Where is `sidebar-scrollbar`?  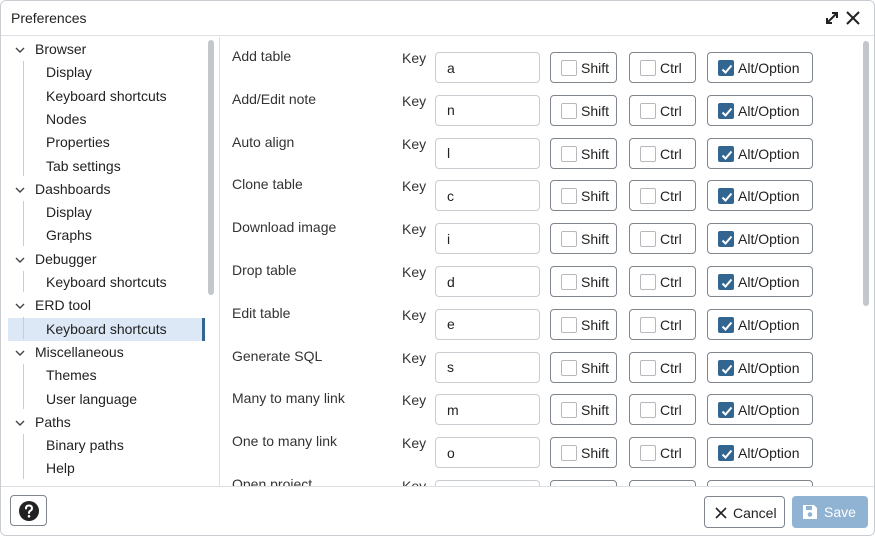 sidebar-scrollbar is located at coordinates (211, 167).